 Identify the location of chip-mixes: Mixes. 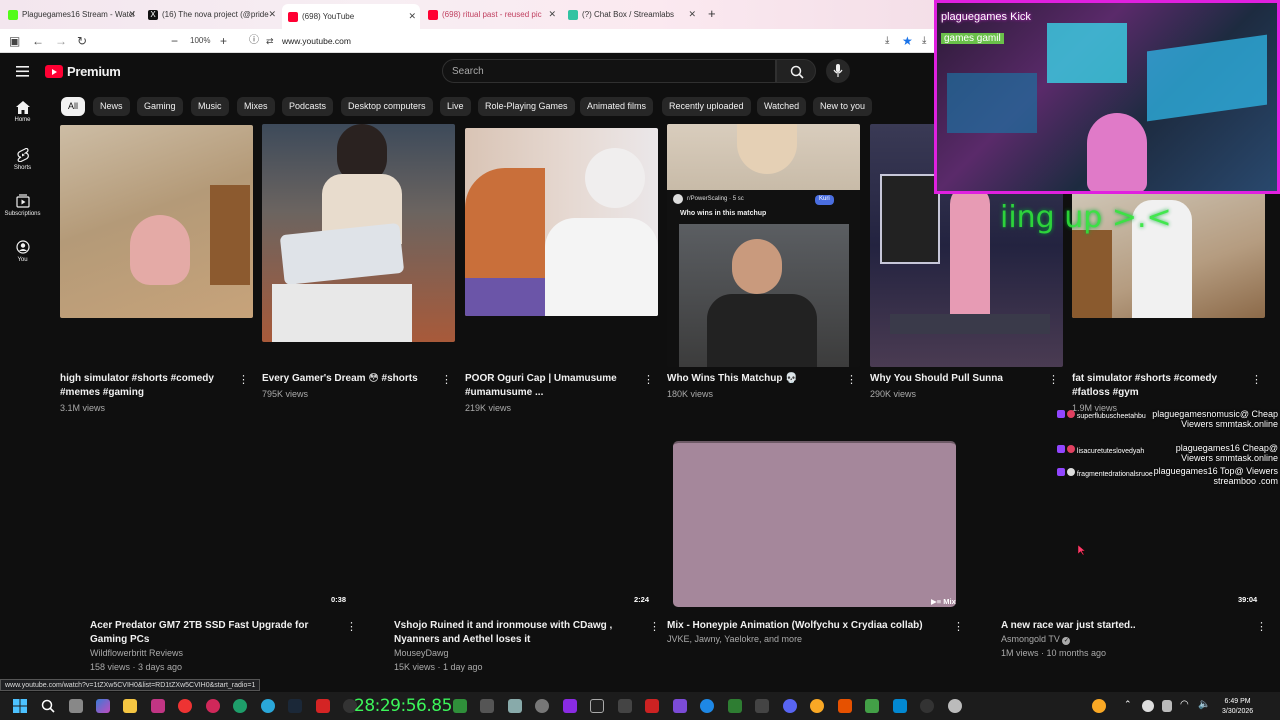
(256, 106).